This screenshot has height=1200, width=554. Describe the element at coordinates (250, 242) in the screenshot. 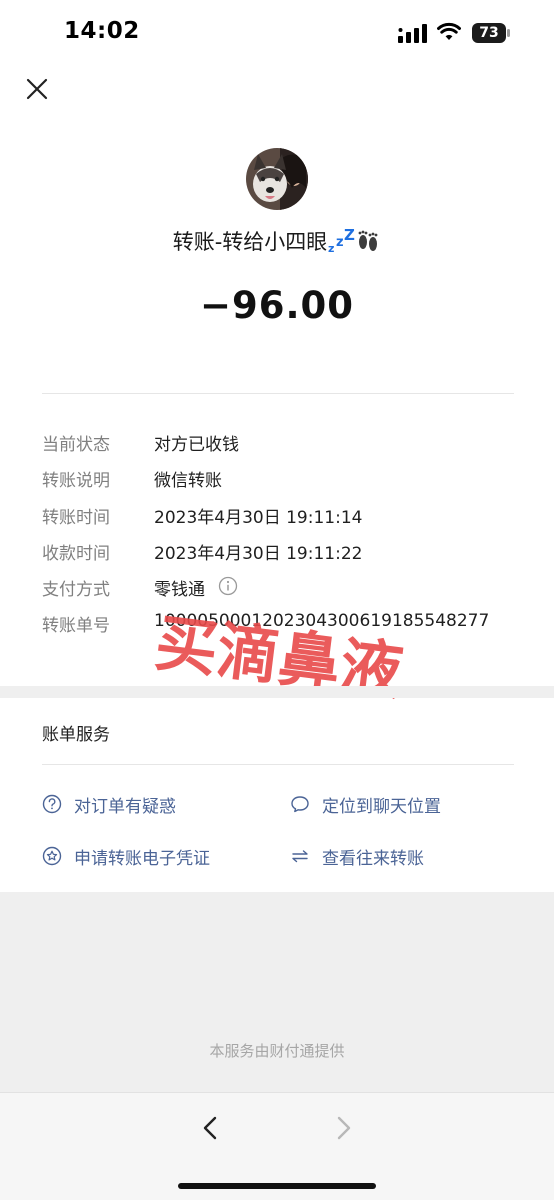

I see `transfer-title-text: 转账-转给小四眼` at that location.